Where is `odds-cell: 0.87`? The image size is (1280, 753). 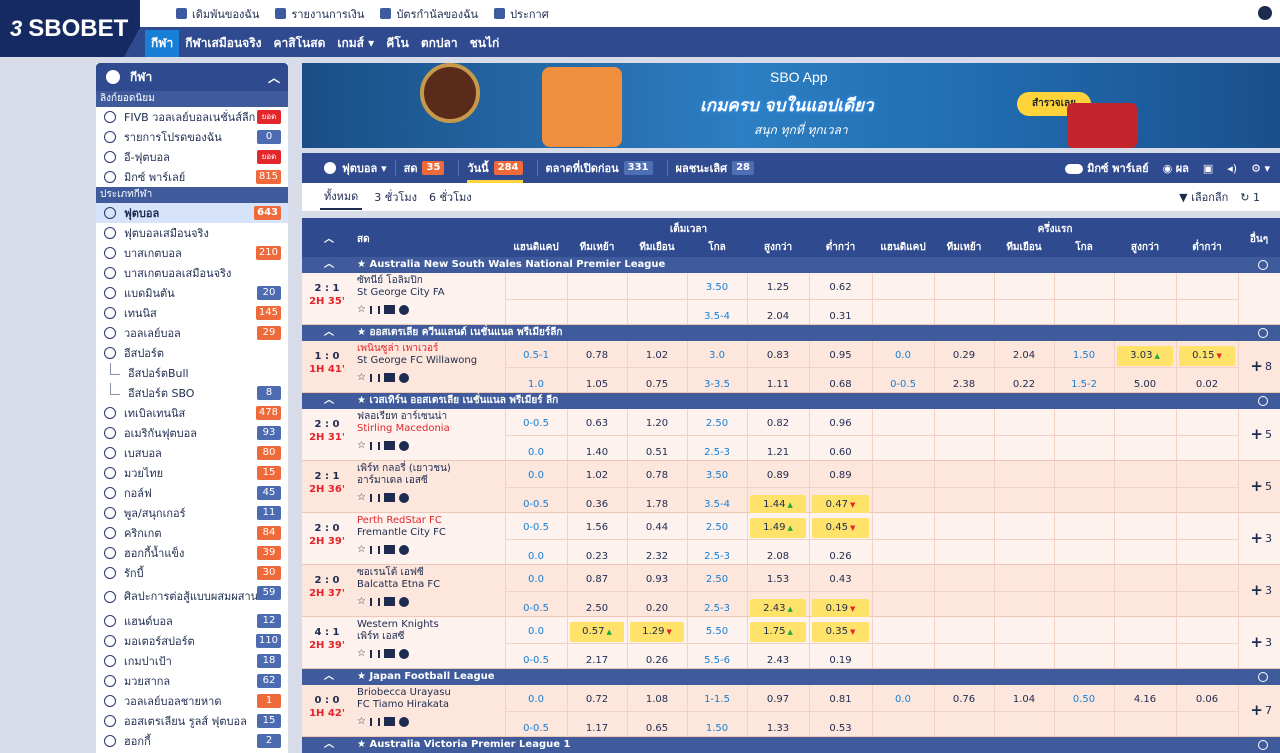 odds-cell: 0.87 is located at coordinates (597, 580).